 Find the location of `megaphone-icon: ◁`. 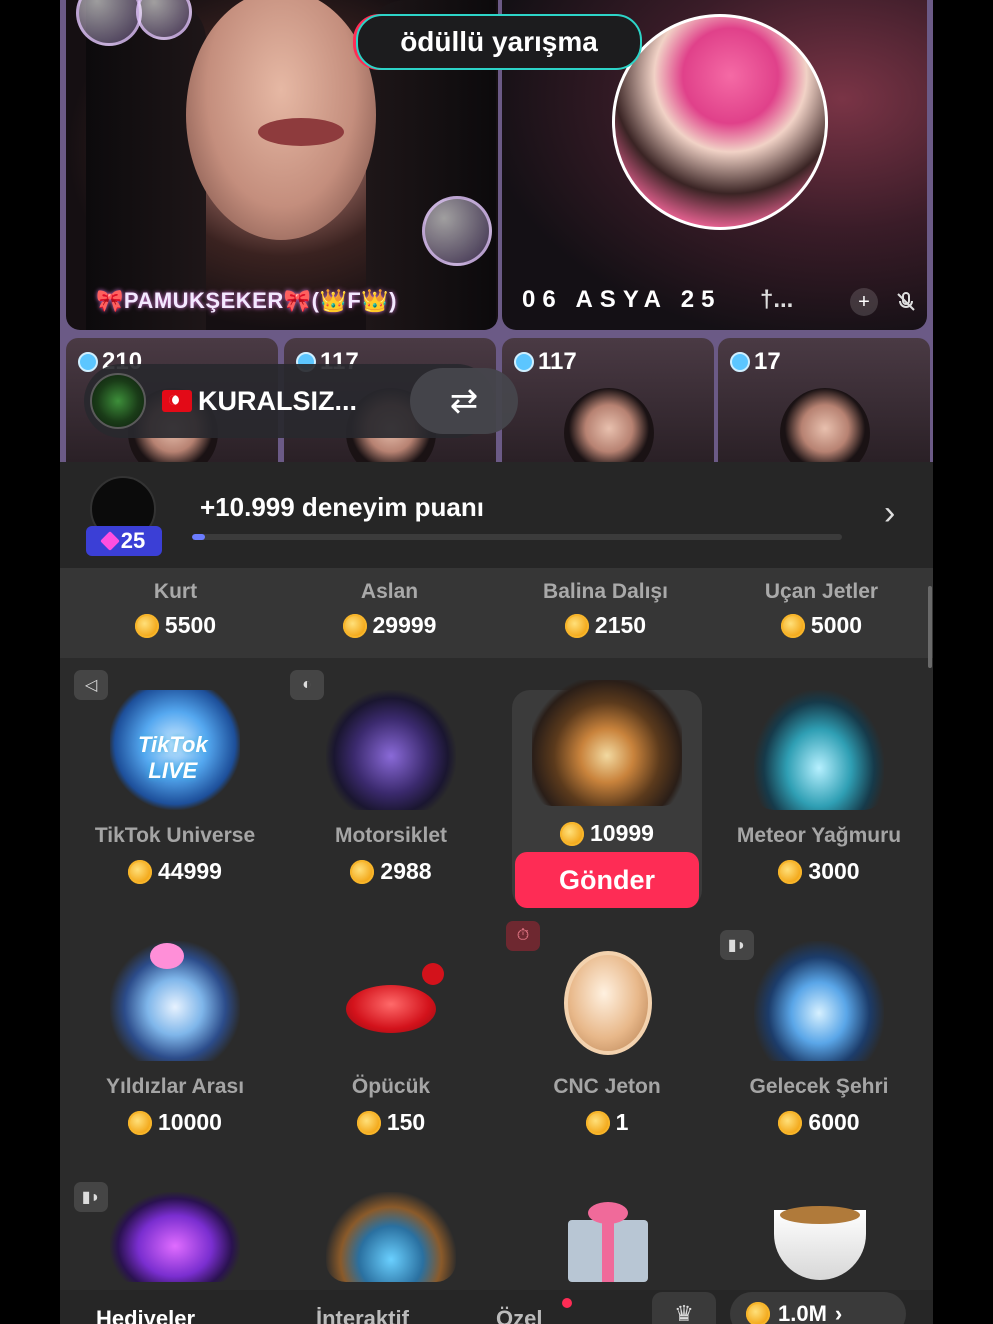

megaphone-icon: ◁ is located at coordinates (91, 685).